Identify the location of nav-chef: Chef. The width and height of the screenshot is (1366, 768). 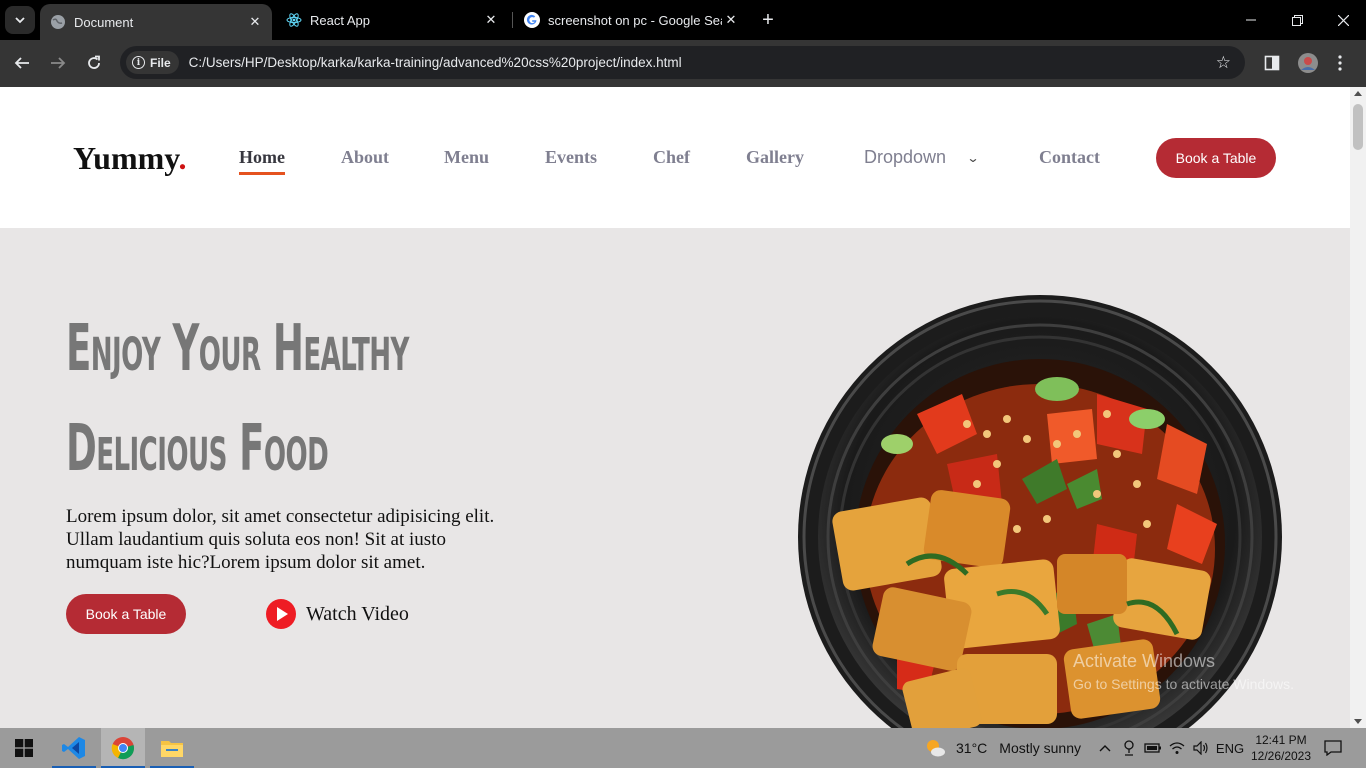
(671, 157).